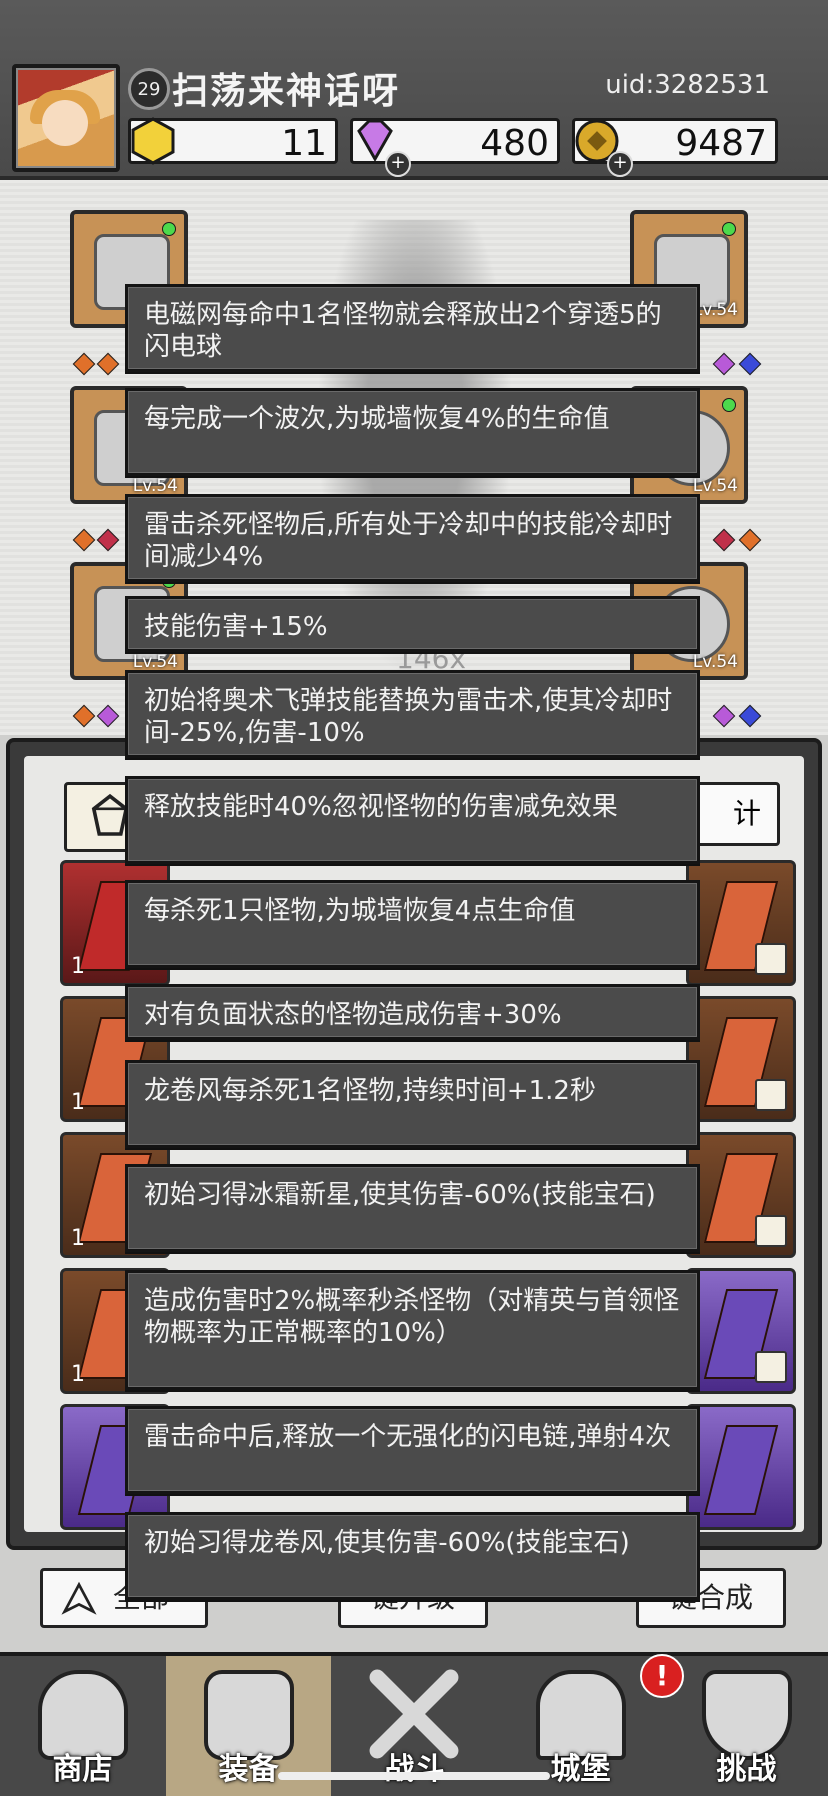 The height and width of the screenshot is (1796, 828). I want to click on triangle-up-icon, so click(79, 1598).